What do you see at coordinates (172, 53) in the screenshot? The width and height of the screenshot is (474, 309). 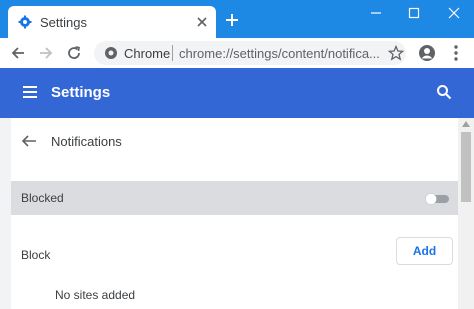 I see `omnibox-divider` at bounding box center [172, 53].